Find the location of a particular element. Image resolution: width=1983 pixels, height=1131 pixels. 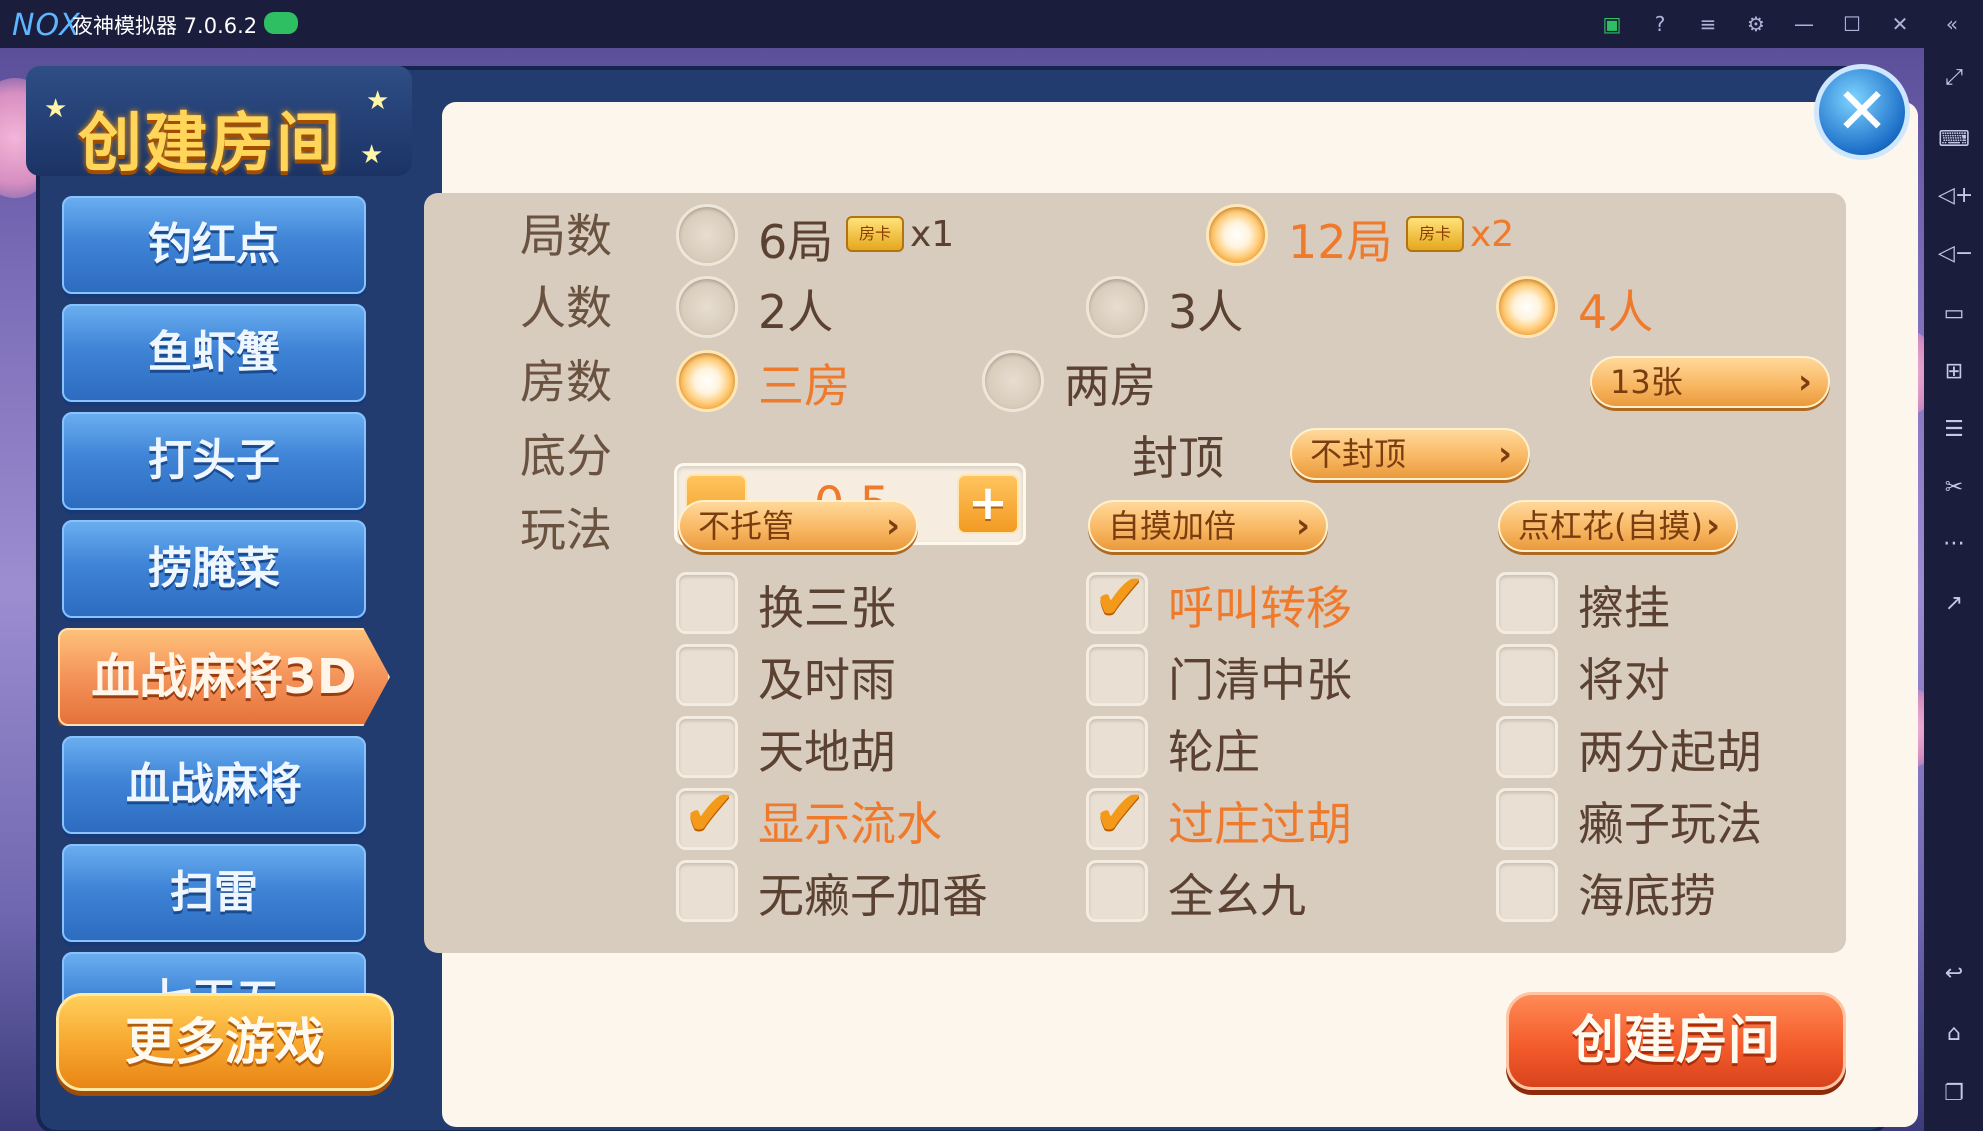

cap-dropdown: 不封顶 › is located at coordinates (1410, 454).